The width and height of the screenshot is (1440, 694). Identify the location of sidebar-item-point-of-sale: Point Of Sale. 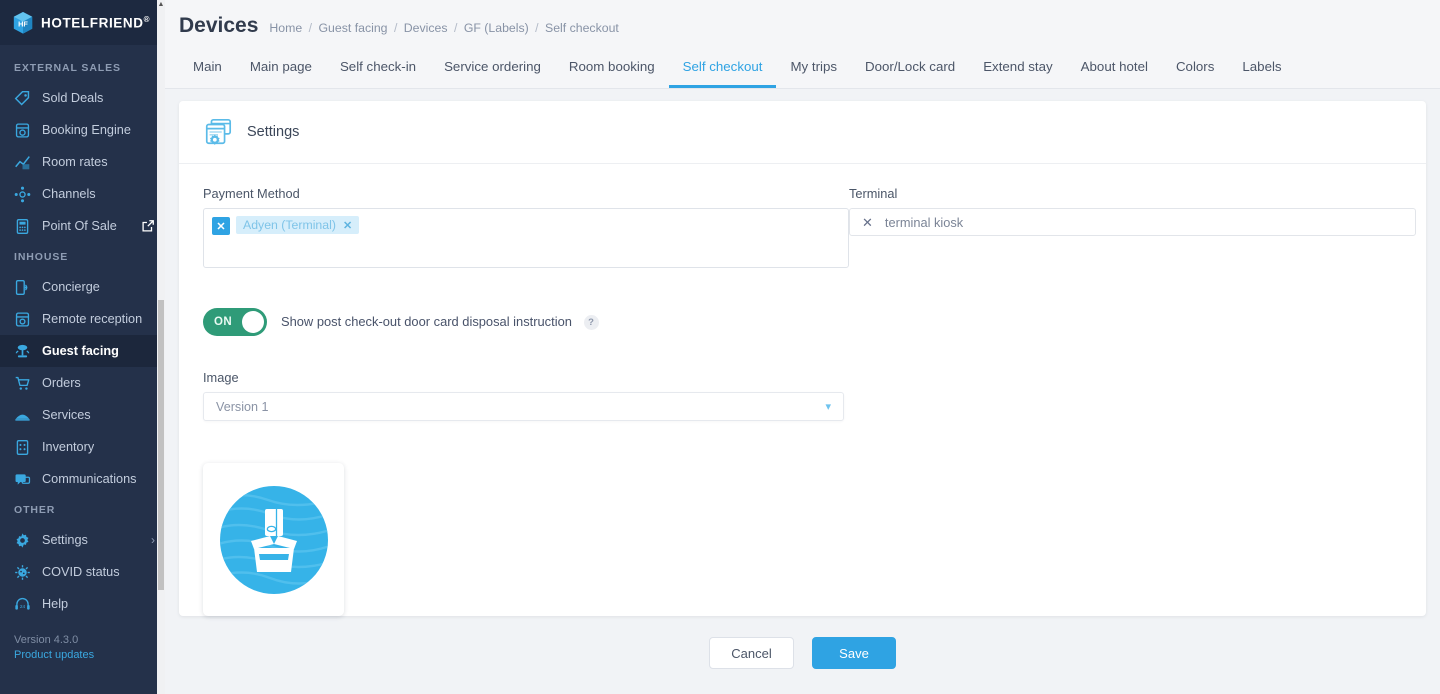
(82, 226).